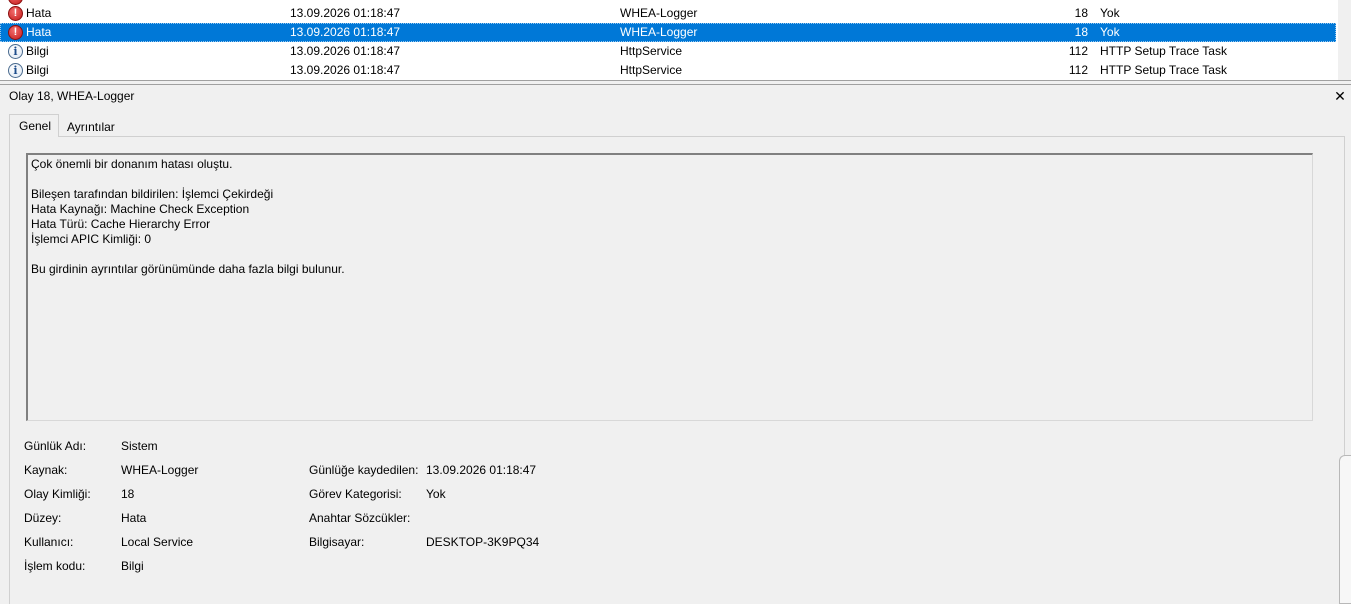 Image resolution: width=1351 pixels, height=604 pixels. Describe the element at coordinates (46, 470) in the screenshot. I see `source-label: Kaynak:` at that location.